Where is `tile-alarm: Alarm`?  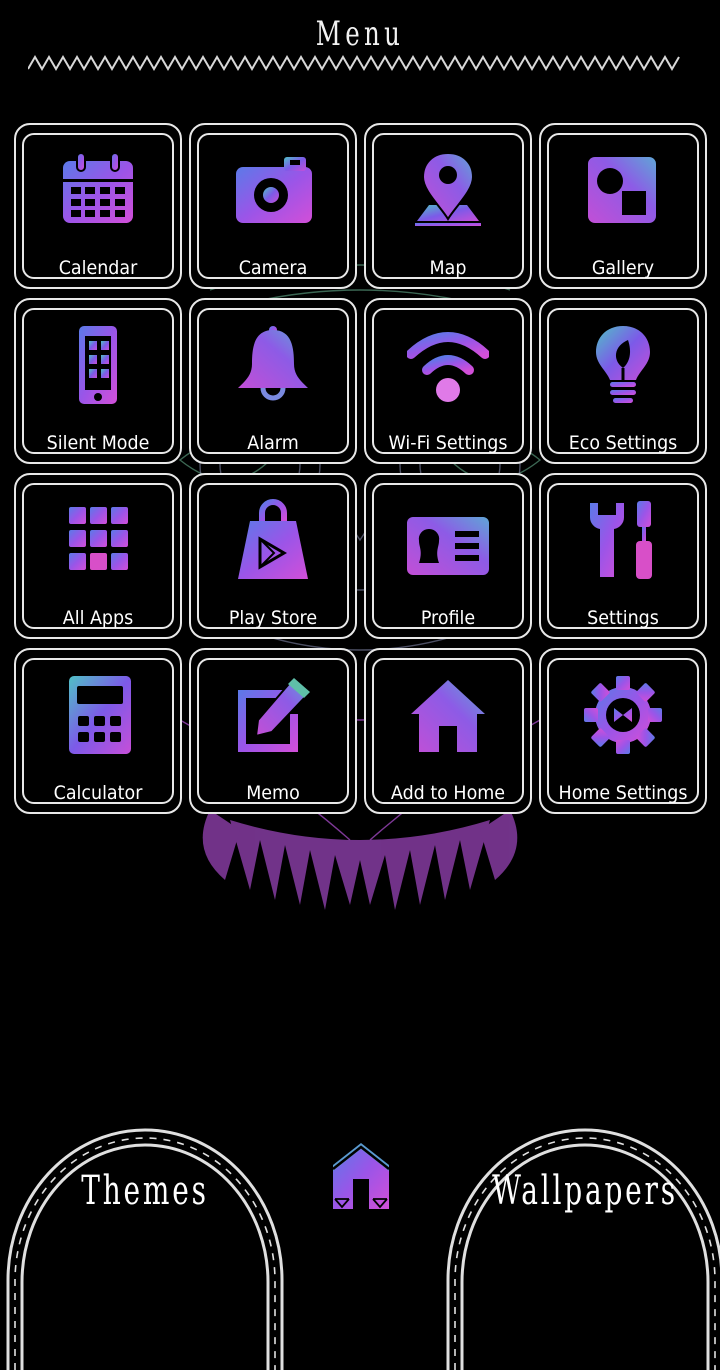 tile-alarm: Alarm is located at coordinates (273, 381).